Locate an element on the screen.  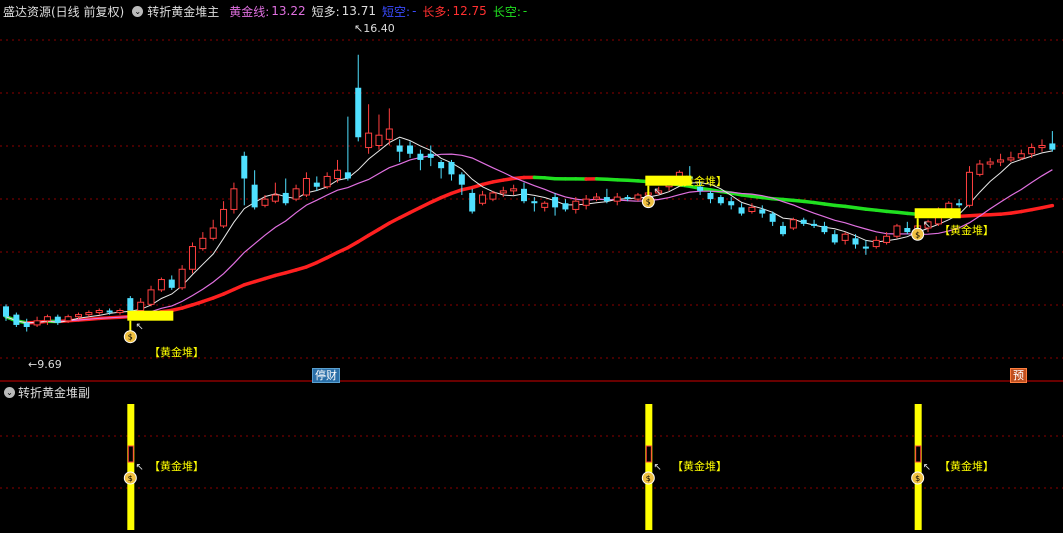
long-empty-label: 长空: is located at coordinates (506, 11).